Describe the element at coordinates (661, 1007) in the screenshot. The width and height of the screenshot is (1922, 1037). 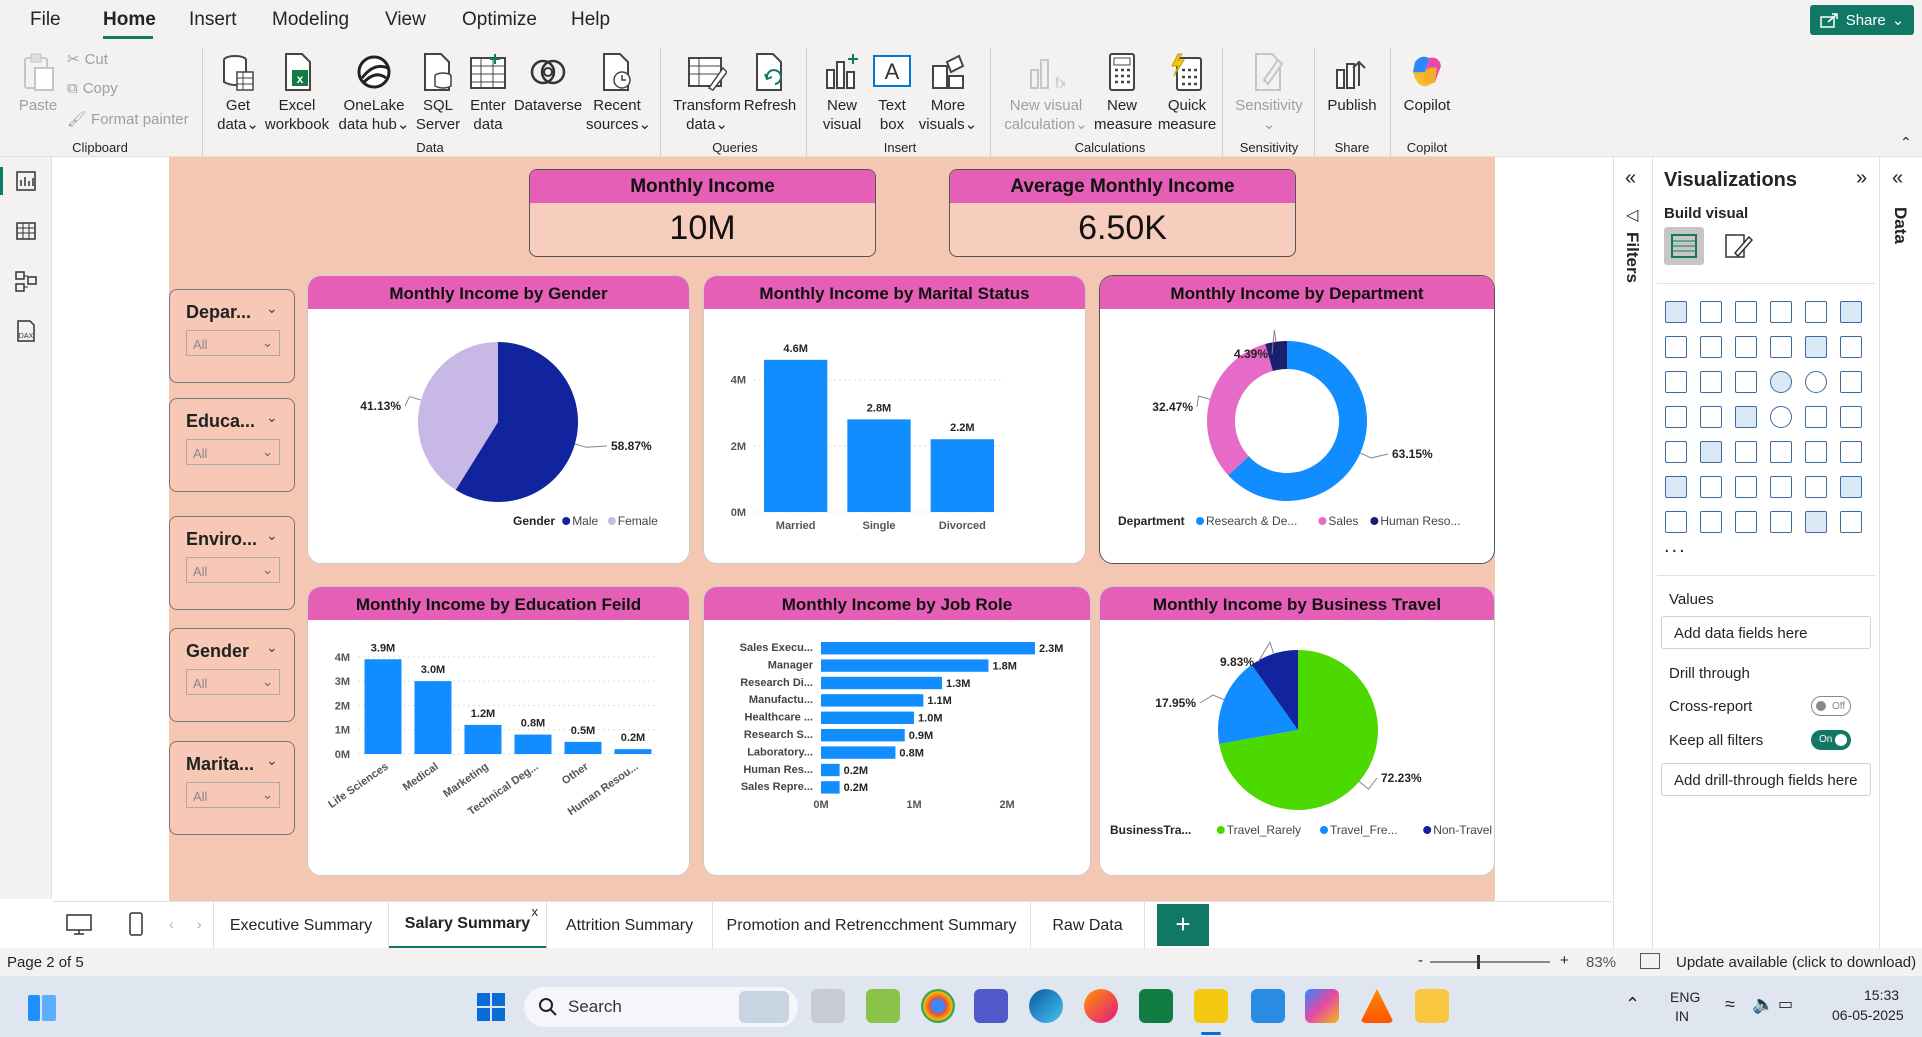
I see `taskbar-search-box: Search` at that location.